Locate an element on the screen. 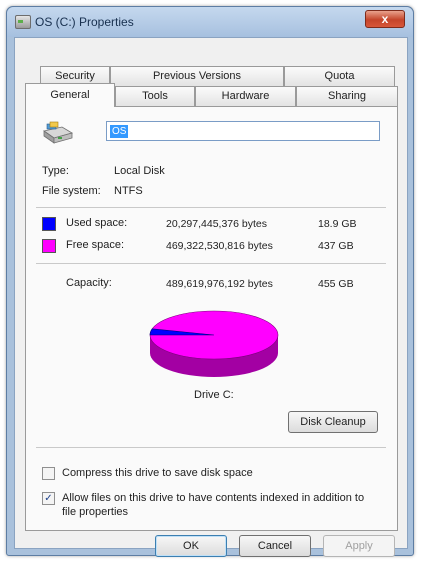 Image resolution: width=421 pixels, height=562 pixels. drive-icon is located at coordinates (23, 22).